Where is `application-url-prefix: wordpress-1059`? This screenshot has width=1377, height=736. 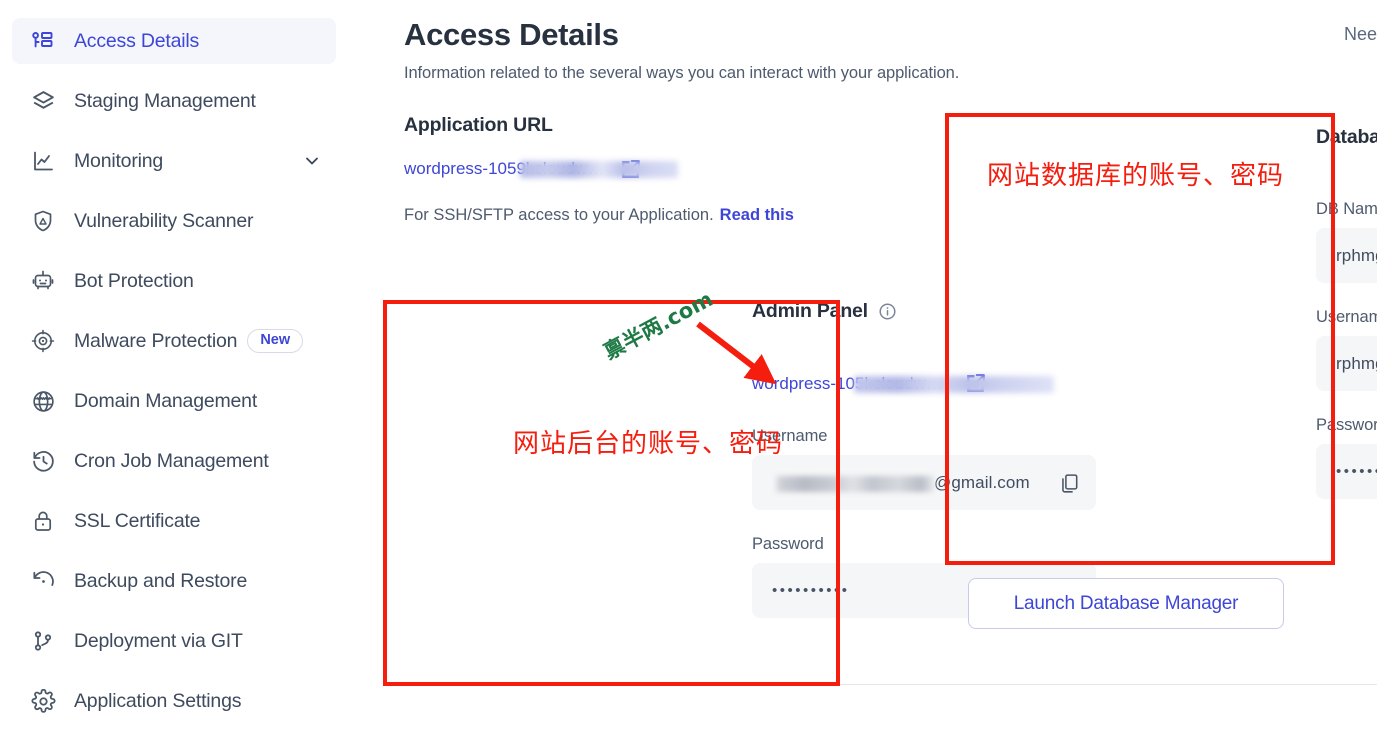
application-url-prefix: wordpress-1059 is located at coordinates (465, 169).